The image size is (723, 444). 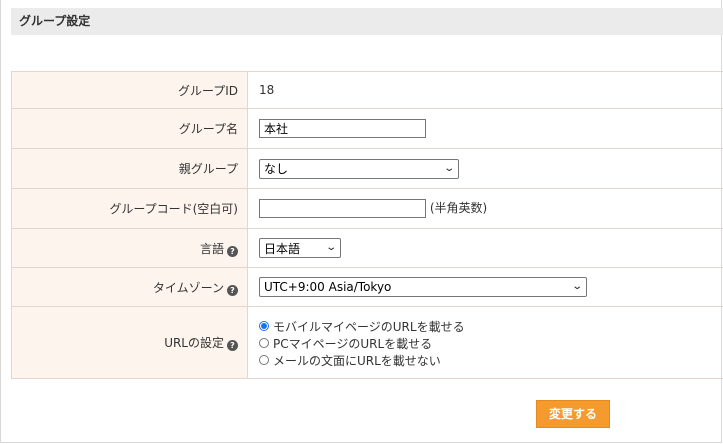 I want to click on row-parent-group: 親グループ なし ⌄, so click(x=367, y=168).